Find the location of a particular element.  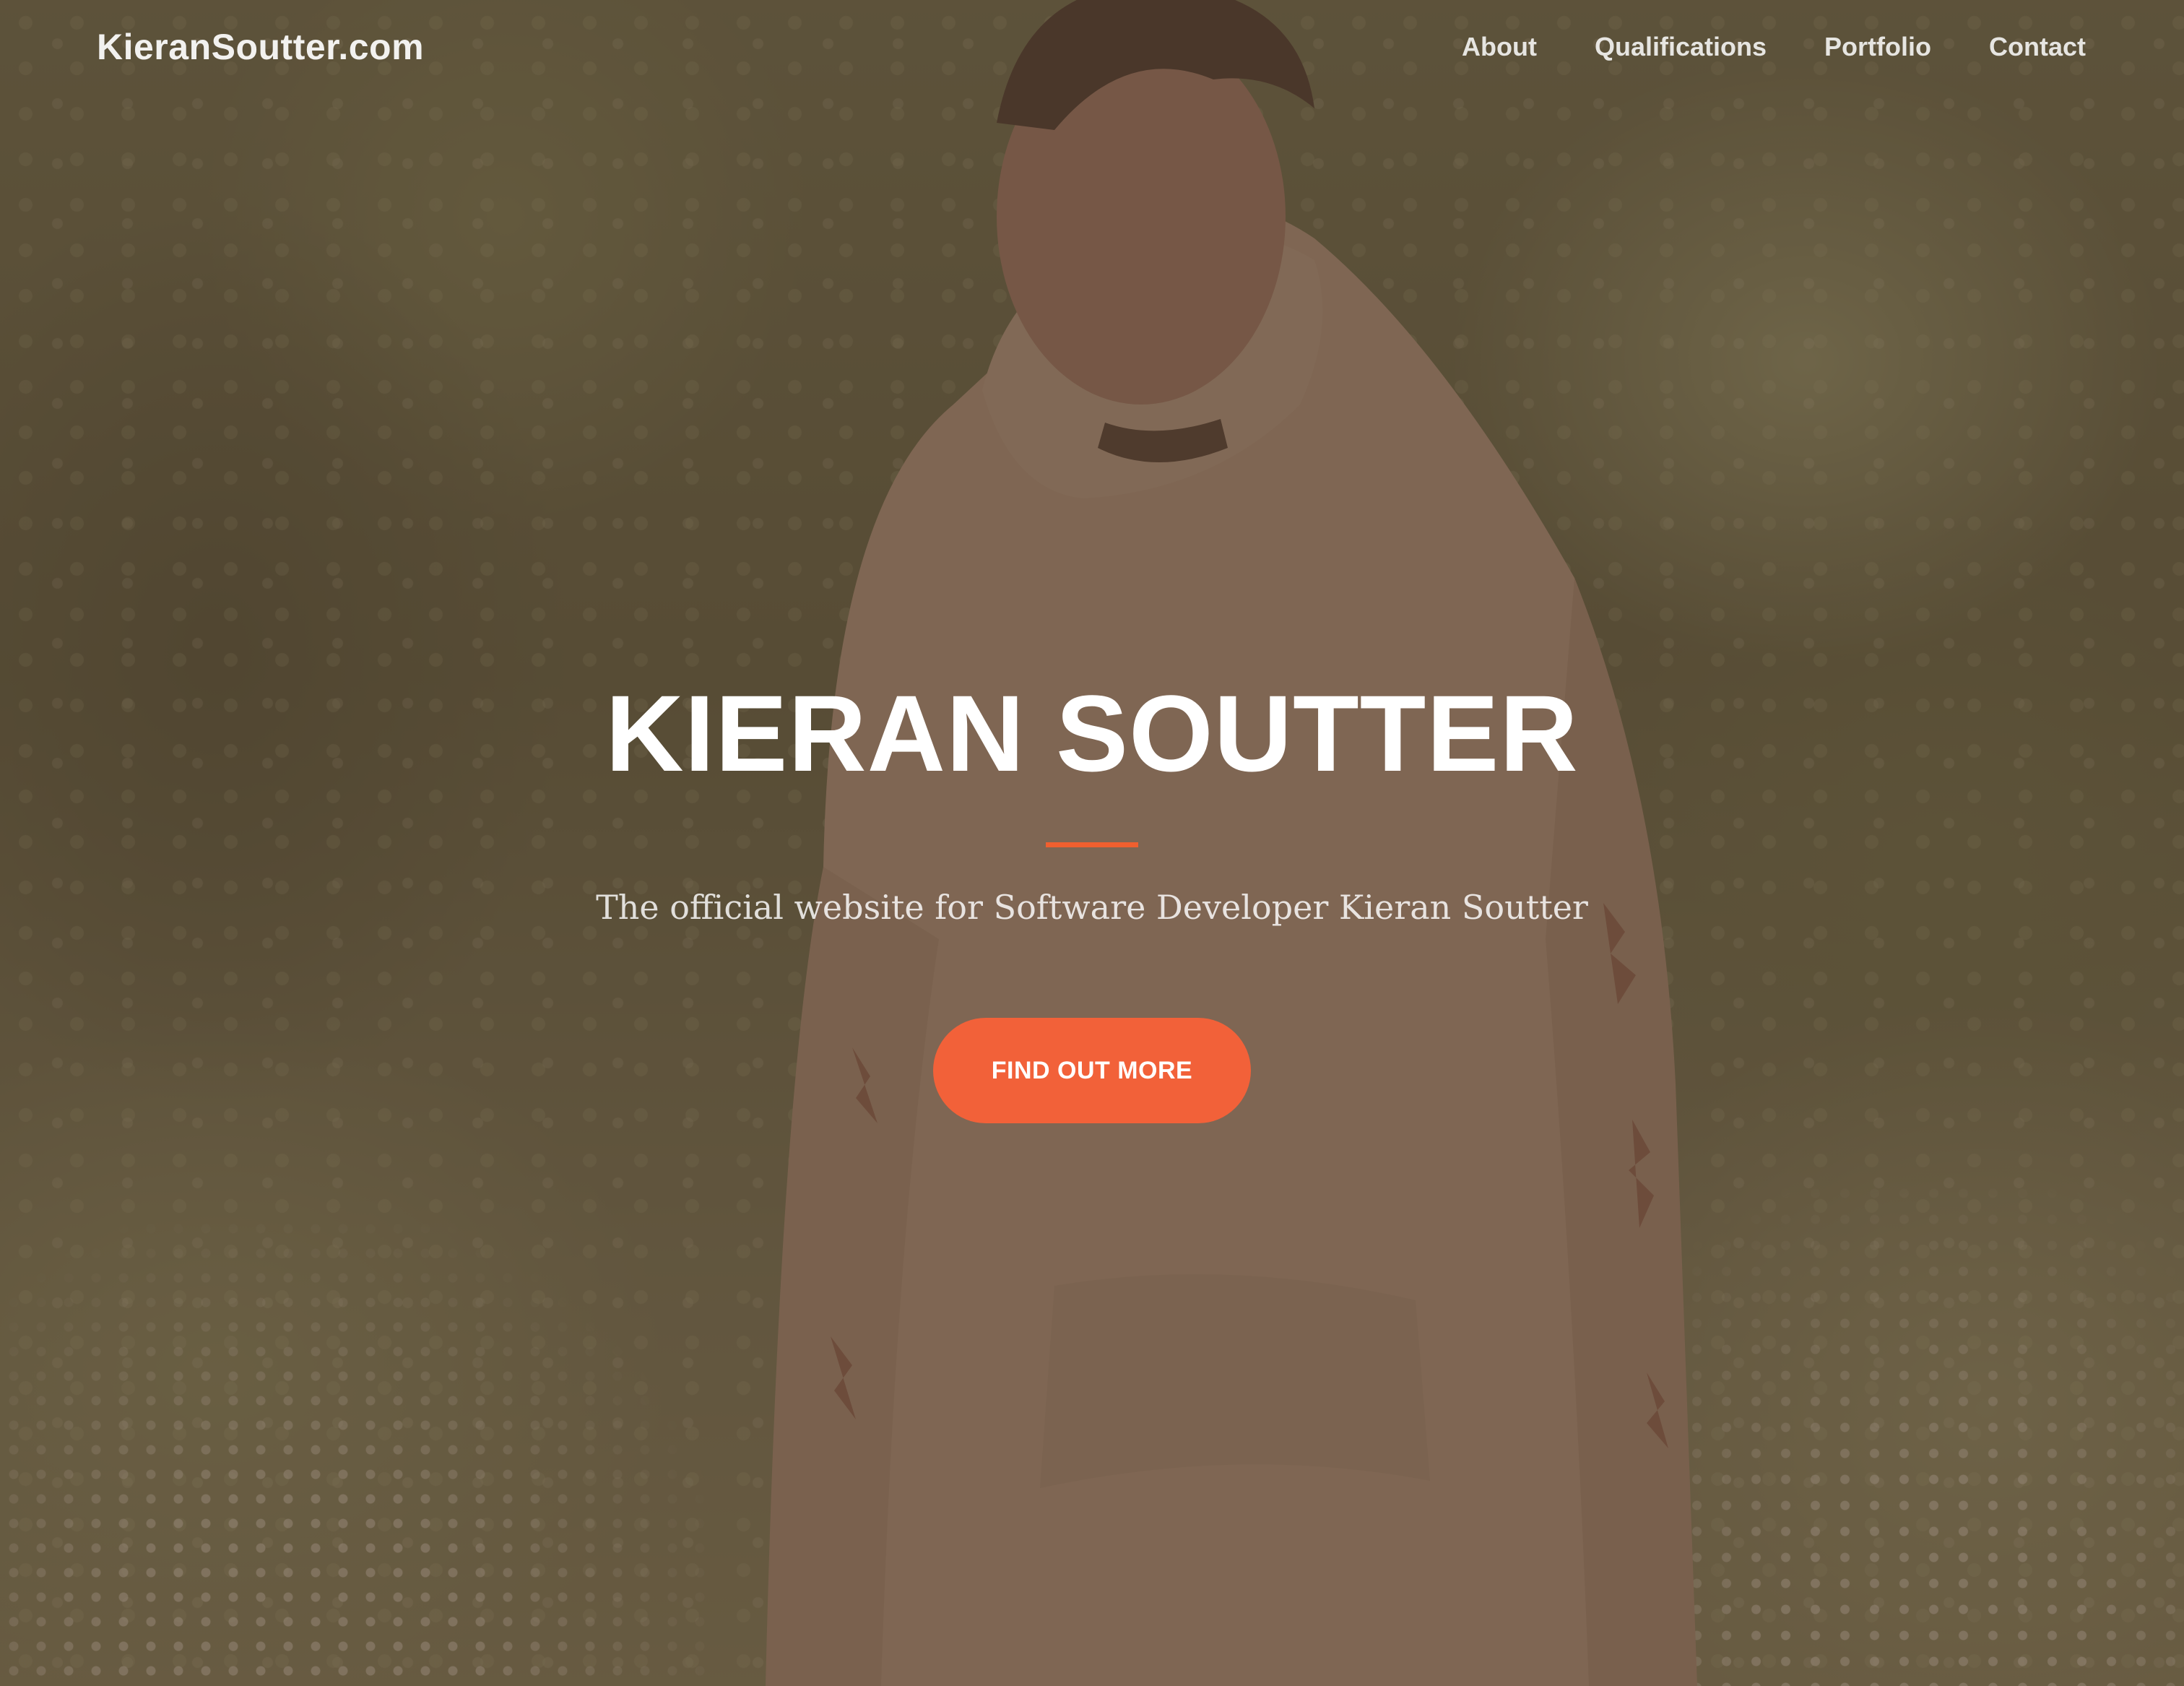

nav-links: About Qualifications Portfolio Contact is located at coordinates (1774, 47).